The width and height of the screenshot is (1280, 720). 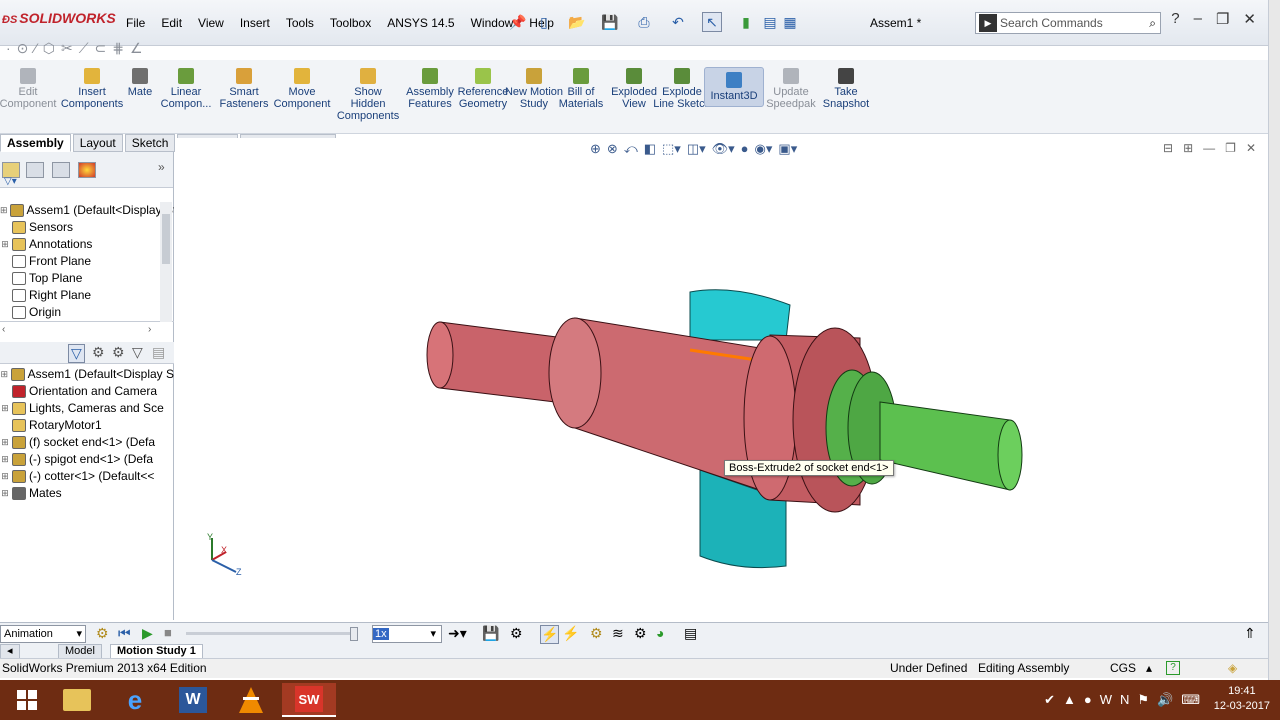 I want to click on nav-first-icon: ◂, so click(x=10, y=651).